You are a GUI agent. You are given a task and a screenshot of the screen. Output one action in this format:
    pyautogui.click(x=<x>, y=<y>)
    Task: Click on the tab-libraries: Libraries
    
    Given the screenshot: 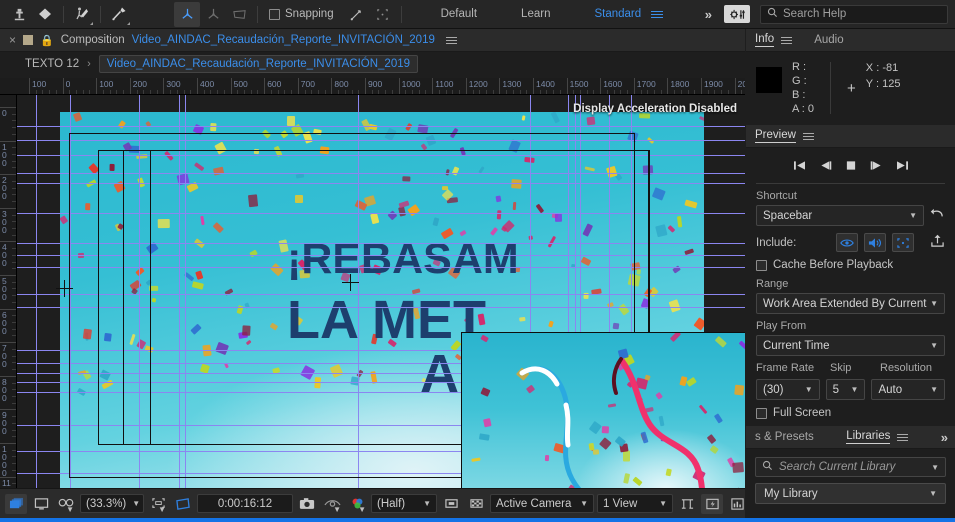 What is the action you would take?
    pyautogui.click(x=868, y=437)
    